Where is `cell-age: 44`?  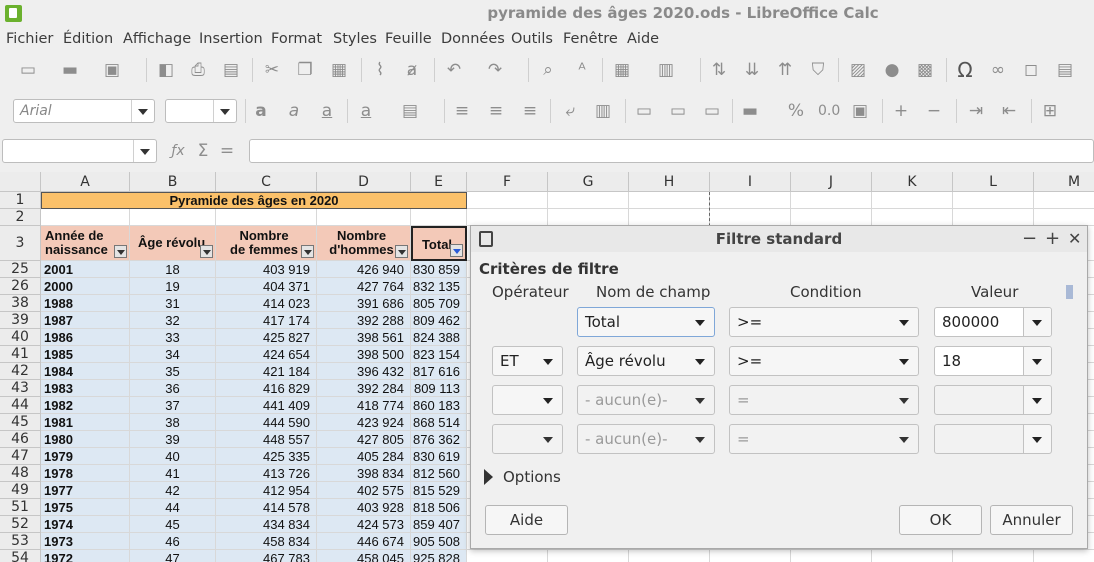
cell-age: 44 is located at coordinates (173, 507).